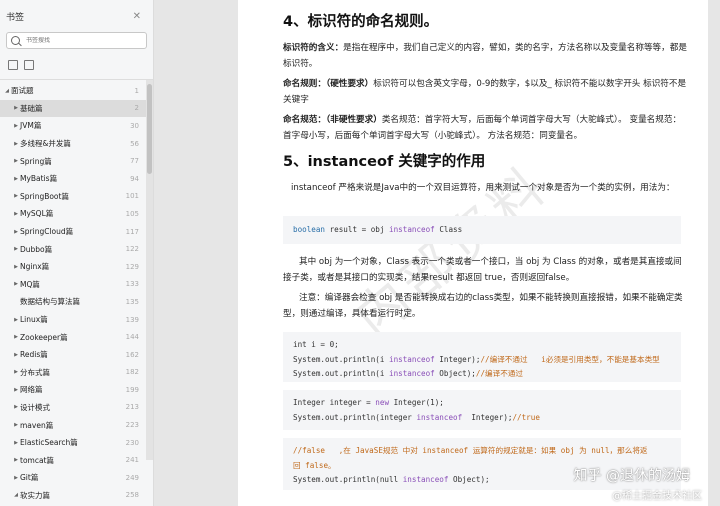 The height and width of the screenshot is (506, 720). I want to click on bookmark-add-icon, so click(29, 65).